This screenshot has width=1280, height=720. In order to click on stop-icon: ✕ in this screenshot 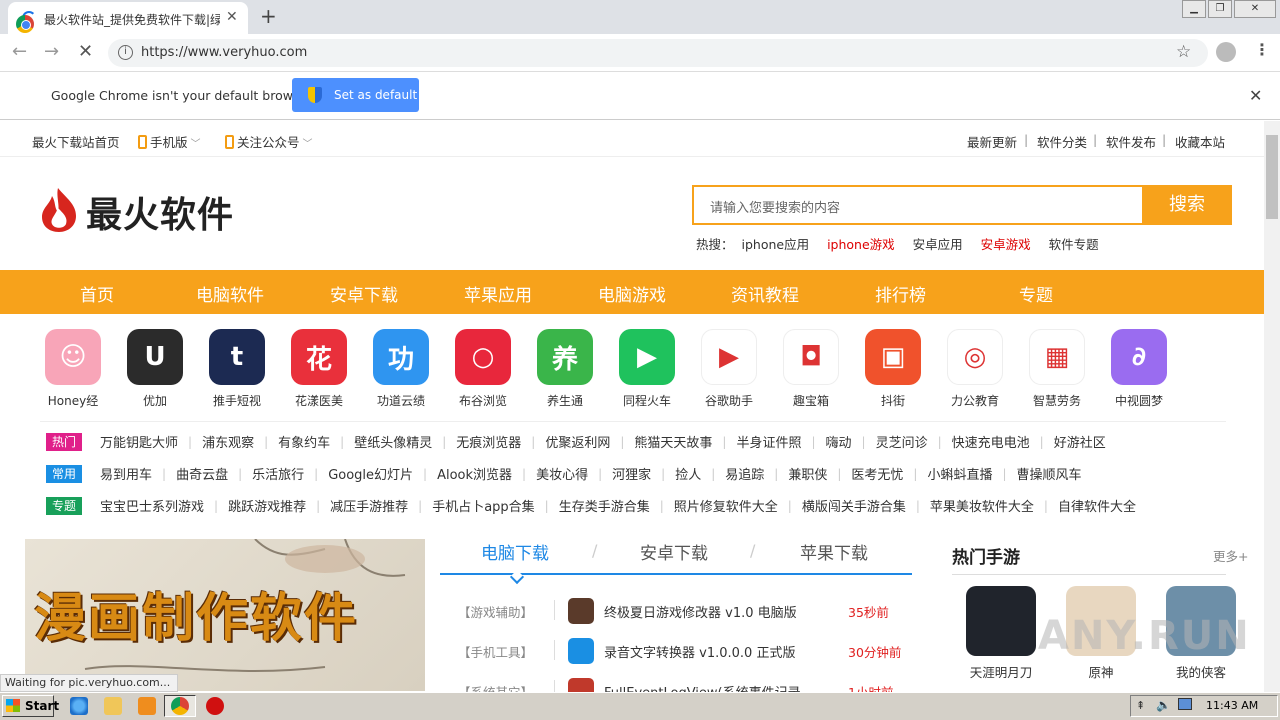, I will do `click(85, 51)`.